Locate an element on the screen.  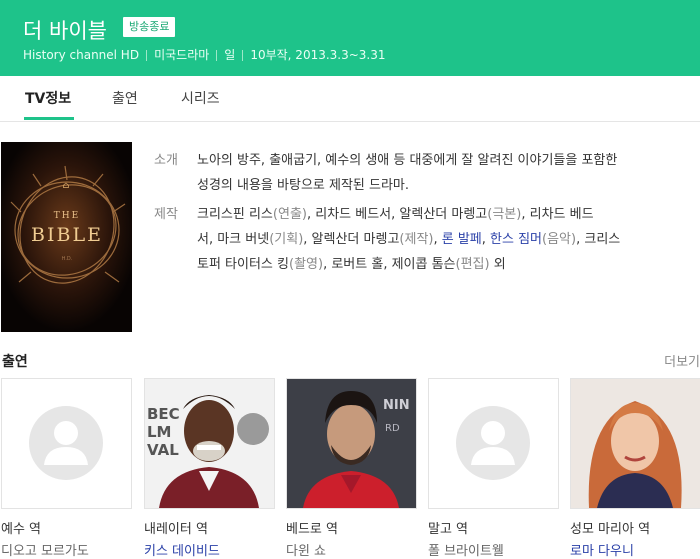
credit-text: , 리차드 베드서, 알렉산더 마렝고 is located at coordinates (397, 214).